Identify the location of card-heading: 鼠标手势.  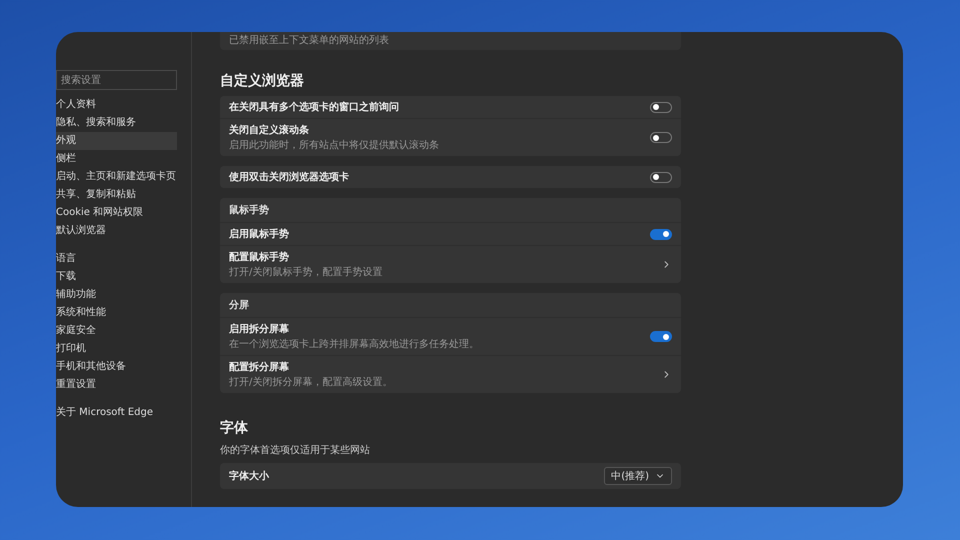
(450, 210).